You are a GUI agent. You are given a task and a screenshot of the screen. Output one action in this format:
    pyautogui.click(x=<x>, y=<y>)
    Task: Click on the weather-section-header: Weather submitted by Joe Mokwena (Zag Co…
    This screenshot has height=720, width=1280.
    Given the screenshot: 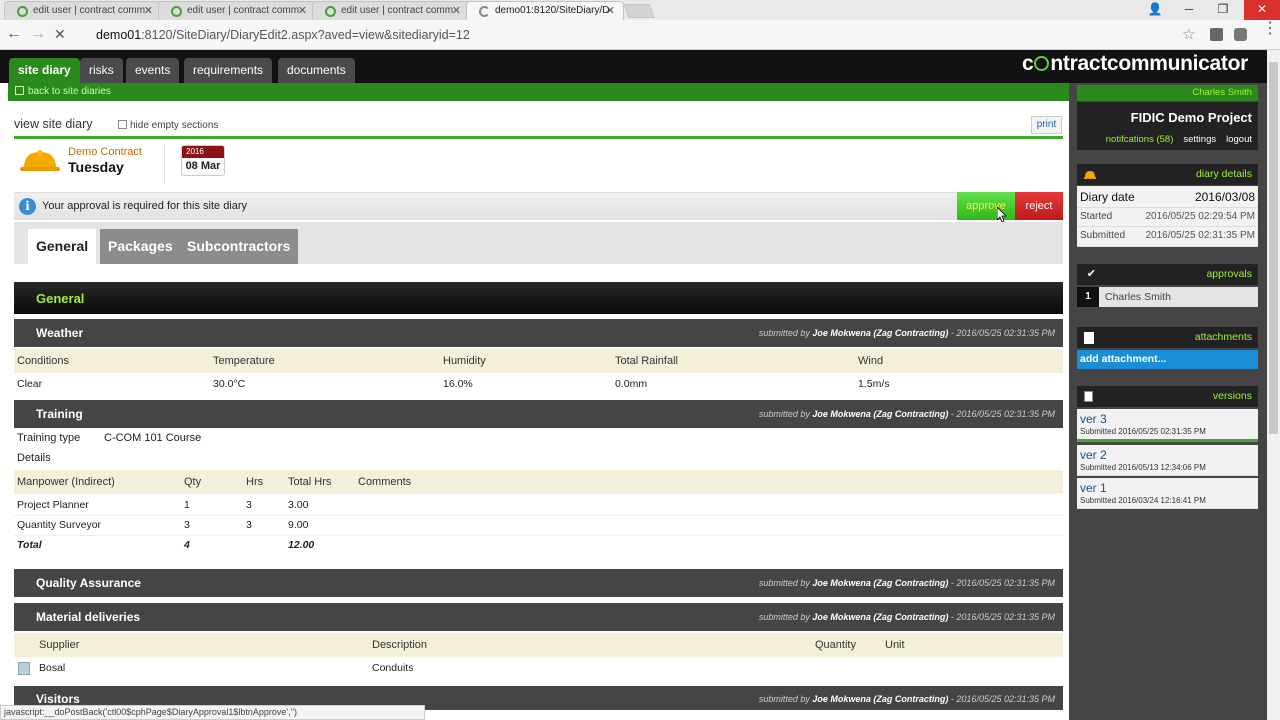 What is the action you would take?
    pyautogui.click(x=538, y=333)
    